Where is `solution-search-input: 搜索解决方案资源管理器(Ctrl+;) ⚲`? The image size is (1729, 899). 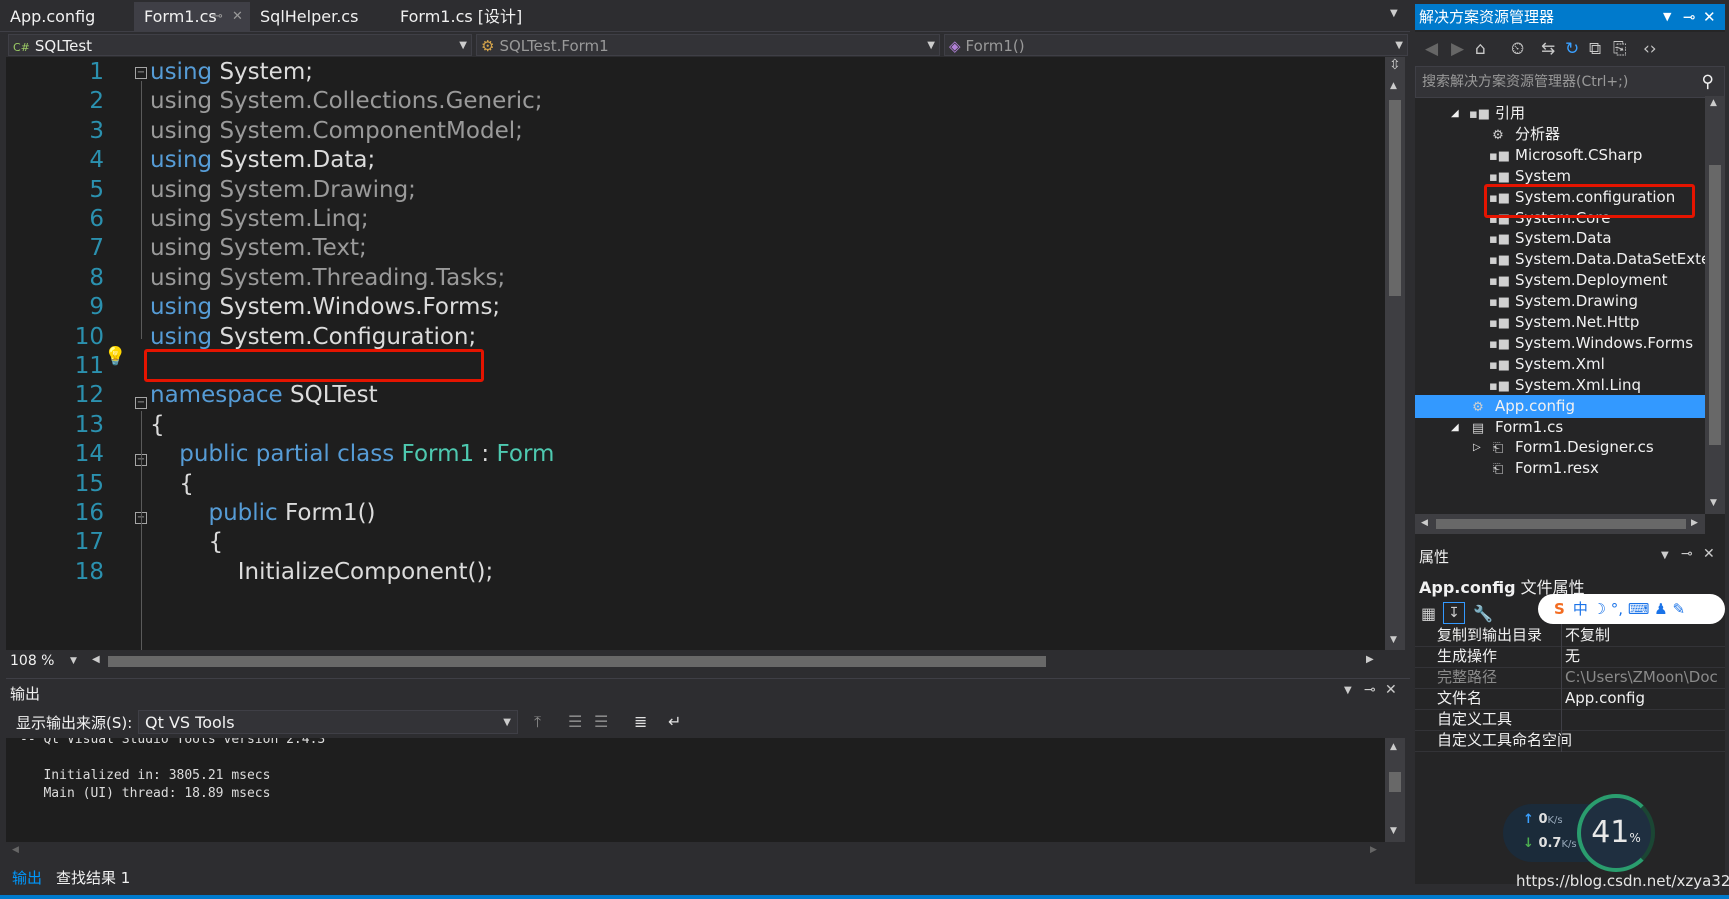
solution-search-input: 搜索解决方案资源管理器(Ctrl+;) ⚲ is located at coordinates (1570, 82).